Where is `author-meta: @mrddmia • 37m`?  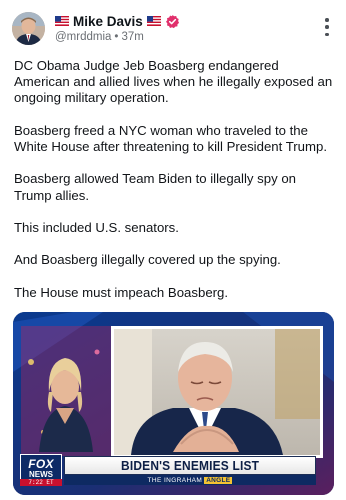 author-meta: @mrddmia • 37m is located at coordinates (99, 37).